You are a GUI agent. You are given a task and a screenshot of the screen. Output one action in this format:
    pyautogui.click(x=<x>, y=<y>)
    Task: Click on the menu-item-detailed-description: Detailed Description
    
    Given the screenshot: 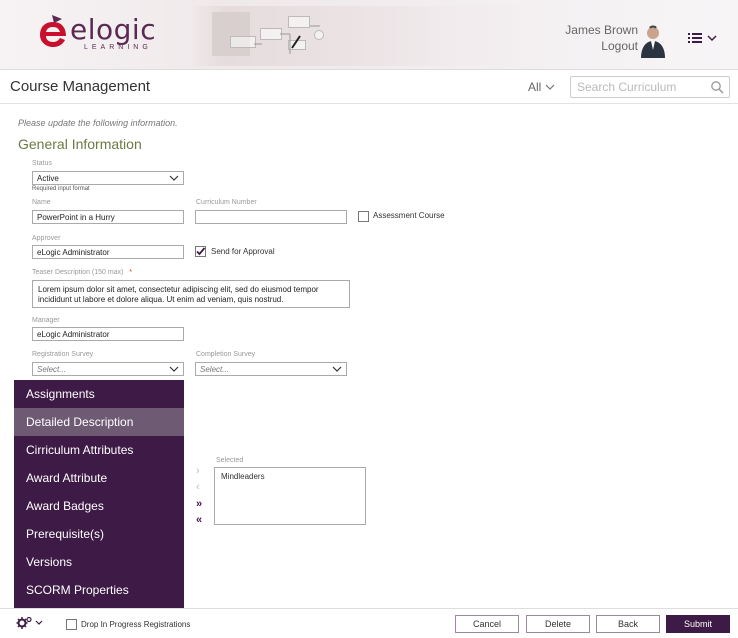 What is the action you would take?
    pyautogui.click(x=99, y=422)
    